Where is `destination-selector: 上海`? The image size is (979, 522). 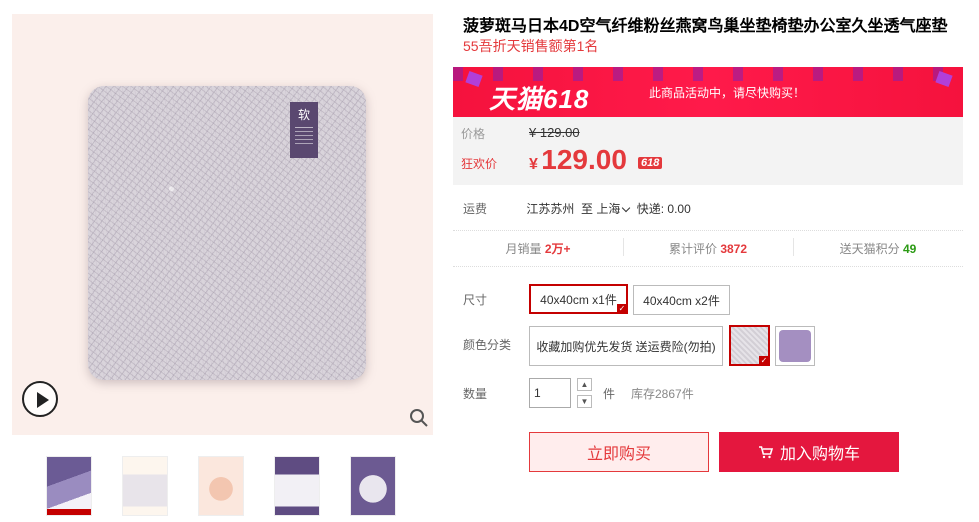
destination-selector: 上海 is located at coordinates (614, 209).